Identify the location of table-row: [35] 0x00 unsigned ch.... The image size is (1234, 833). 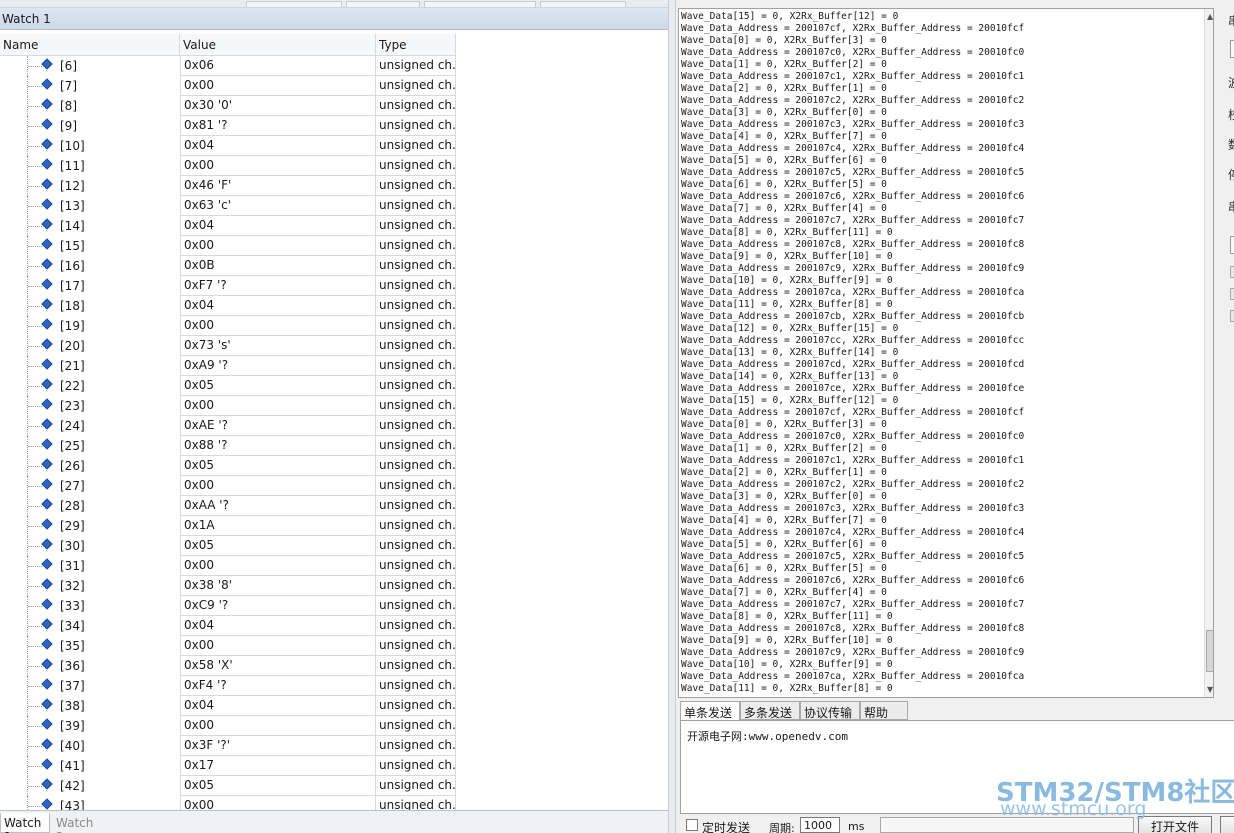
(228, 646).